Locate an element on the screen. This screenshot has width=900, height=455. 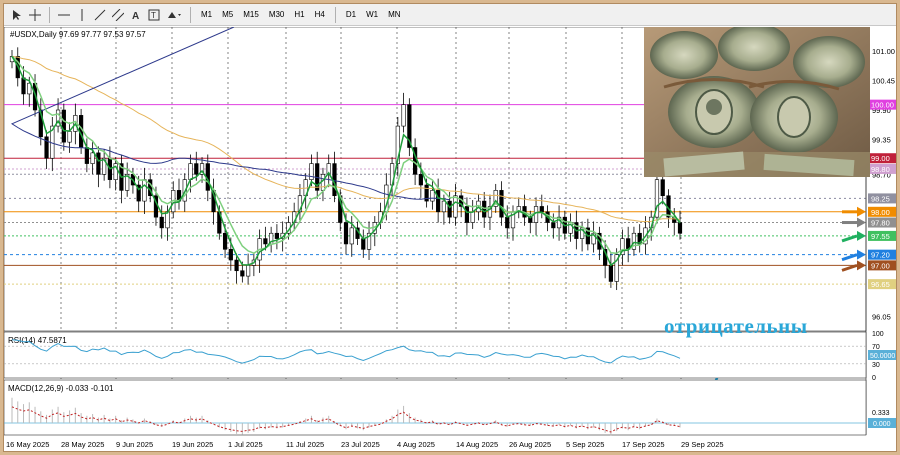
trendline-icon is located at coordinates (100, 15).